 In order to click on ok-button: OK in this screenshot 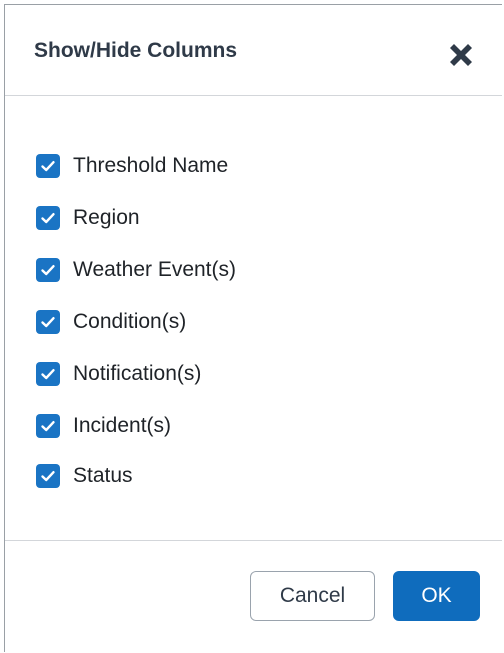, I will do `click(436, 596)`.